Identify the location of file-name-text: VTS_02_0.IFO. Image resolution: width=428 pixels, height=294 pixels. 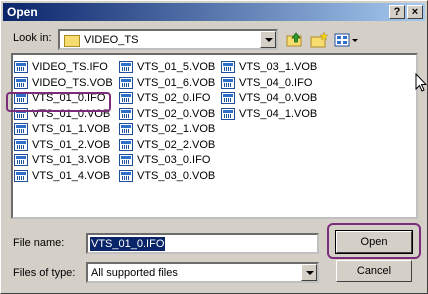
(174, 98).